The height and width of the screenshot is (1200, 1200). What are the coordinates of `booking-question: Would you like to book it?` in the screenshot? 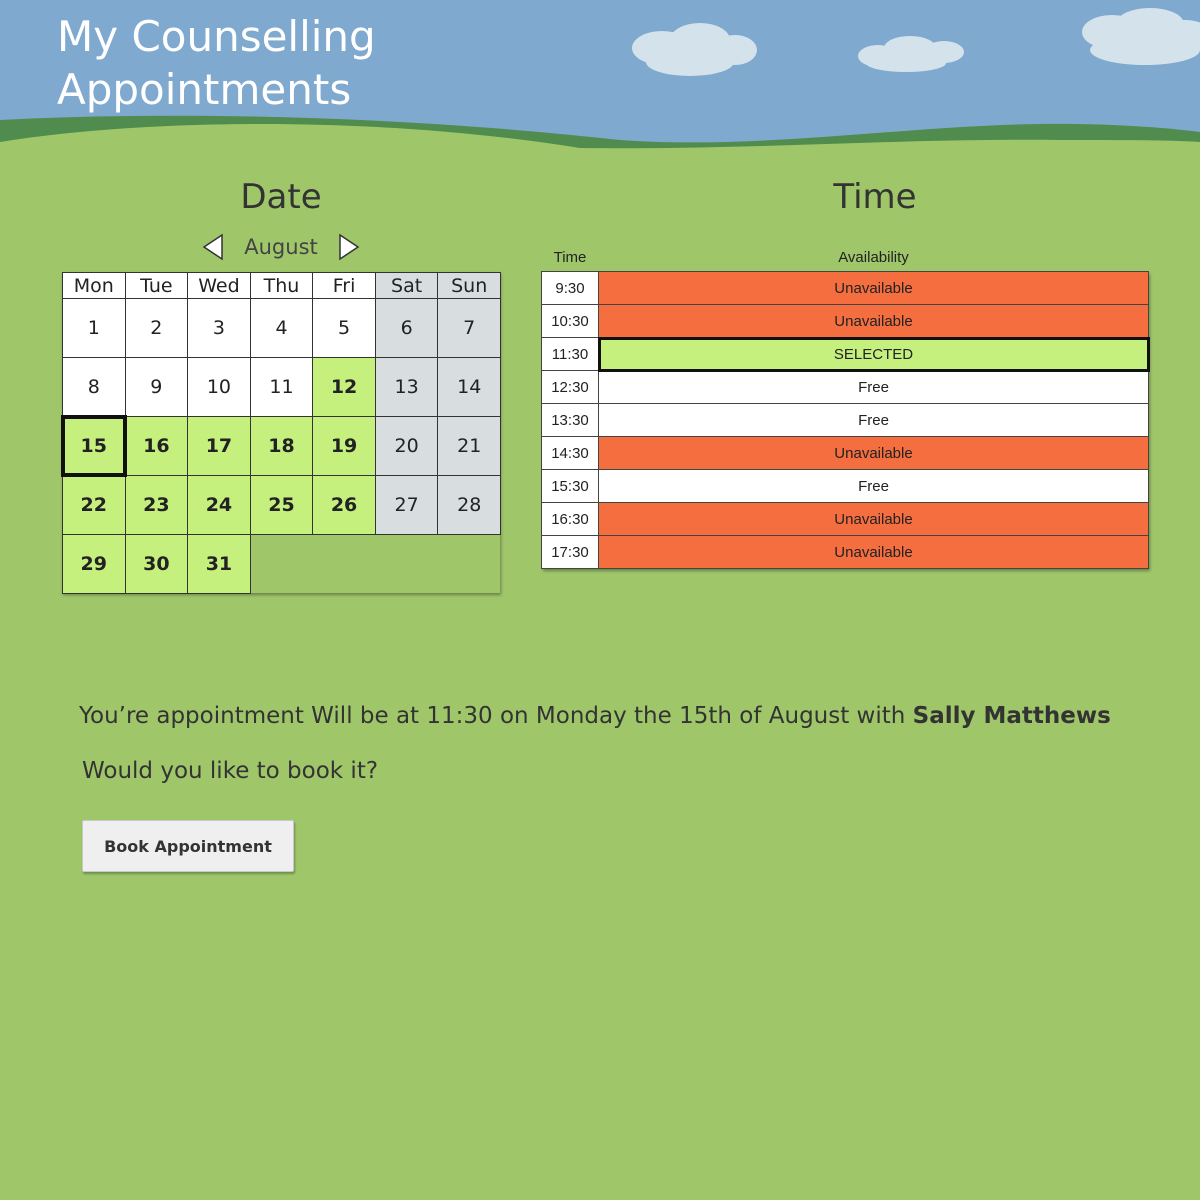 It's located at (230, 771).